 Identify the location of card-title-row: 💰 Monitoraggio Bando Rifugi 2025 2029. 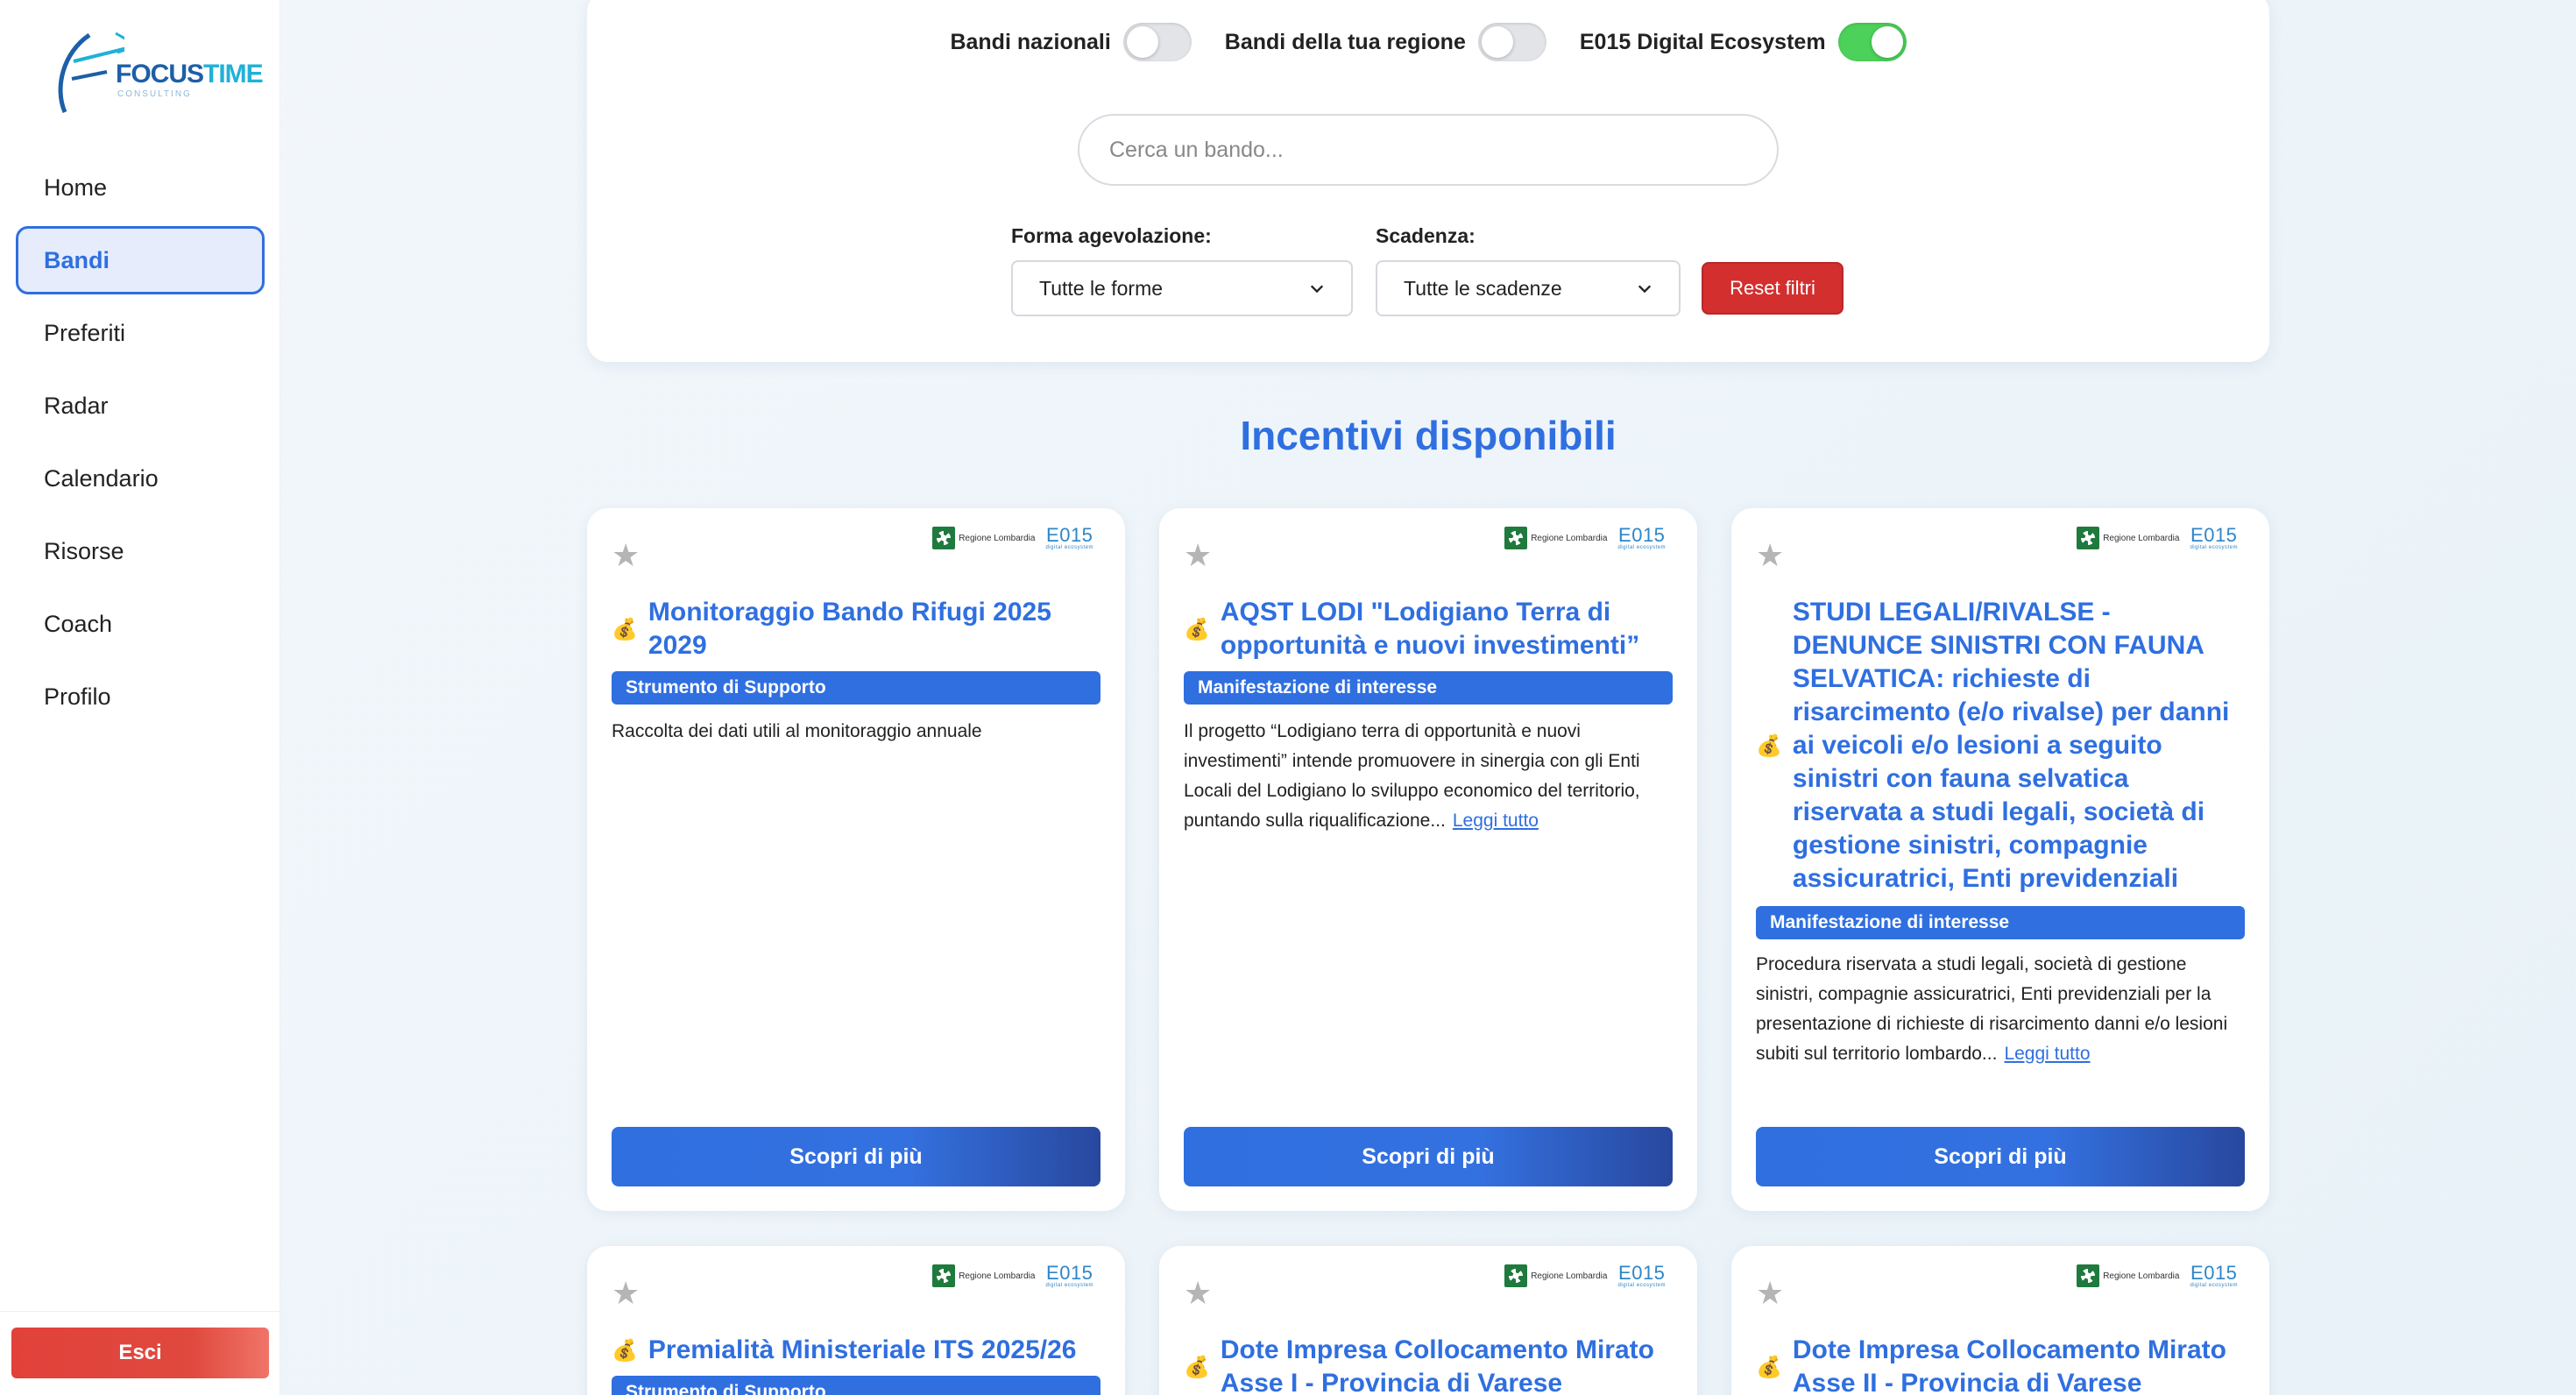
(856, 629).